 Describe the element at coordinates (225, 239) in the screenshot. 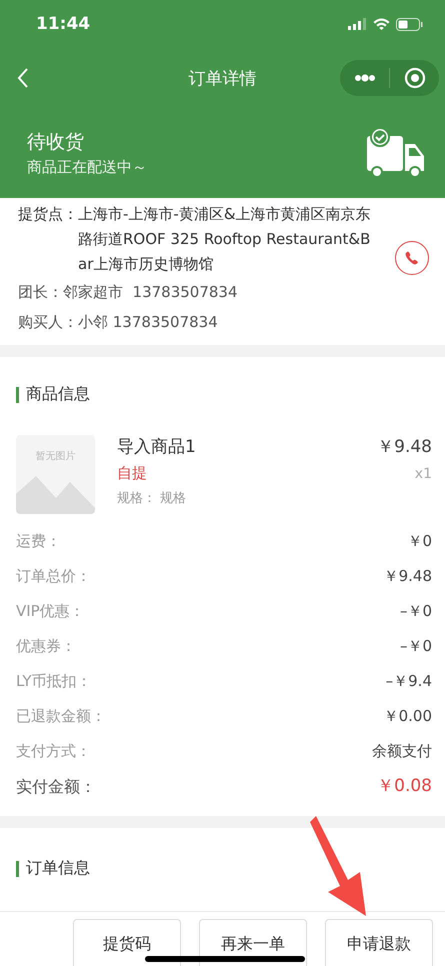

I see `pickup-address: 上海市-上海市-黄浦区&上海市黄浦区南京东路街道ROOF 325 Rooftop Restaurant&Bar上海市历史博物馆` at that location.